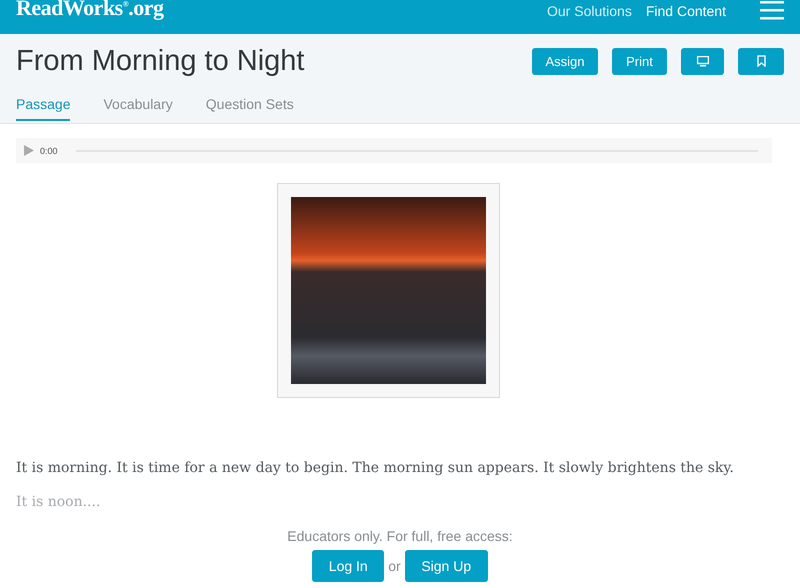 Image resolution: width=800 pixels, height=588 pixels. Describe the element at coordinates (565, 61) in the screenshot. I see `action-button: Assign` at that location.